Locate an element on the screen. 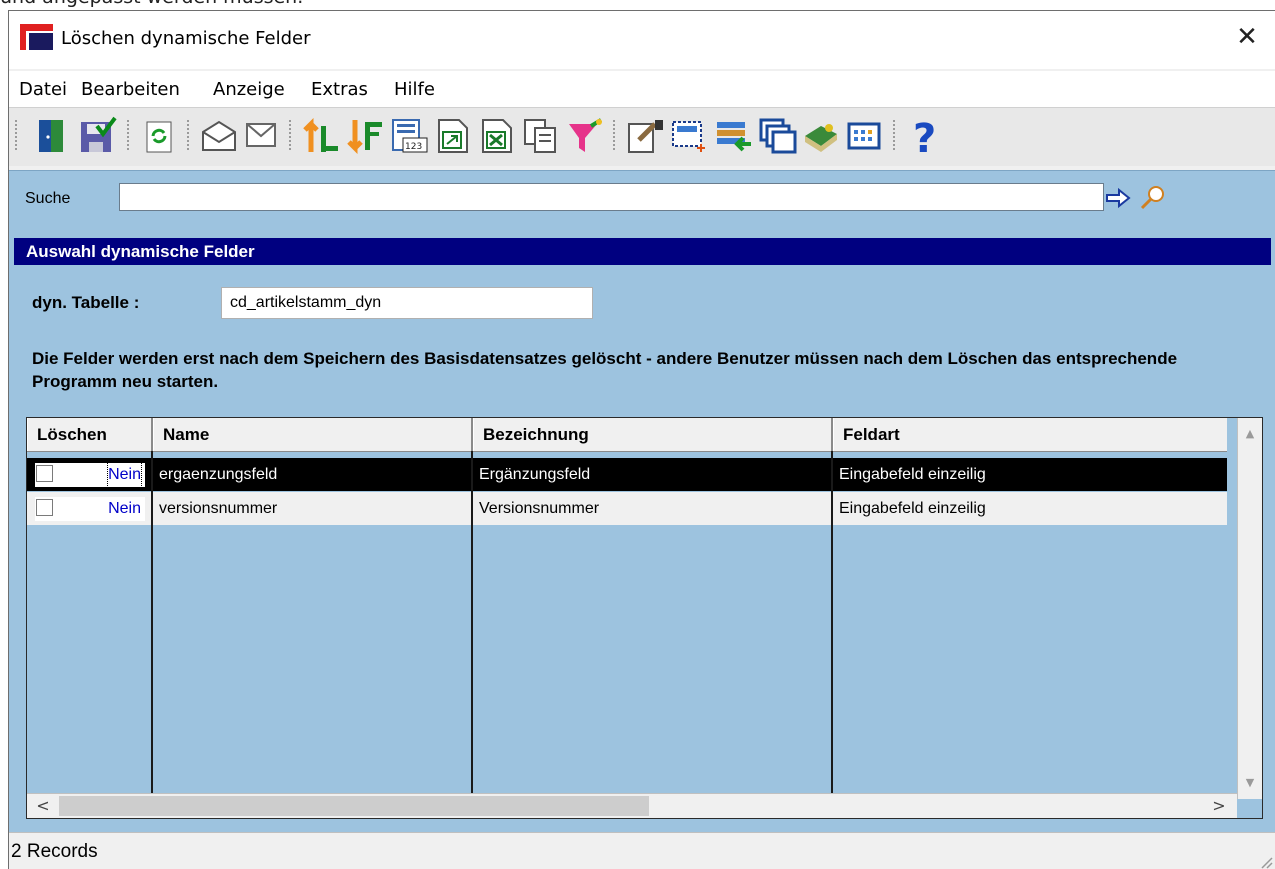 This screenshot has height=869, width=1275. menu-datei: Datei is located at coordinates (43, 89).